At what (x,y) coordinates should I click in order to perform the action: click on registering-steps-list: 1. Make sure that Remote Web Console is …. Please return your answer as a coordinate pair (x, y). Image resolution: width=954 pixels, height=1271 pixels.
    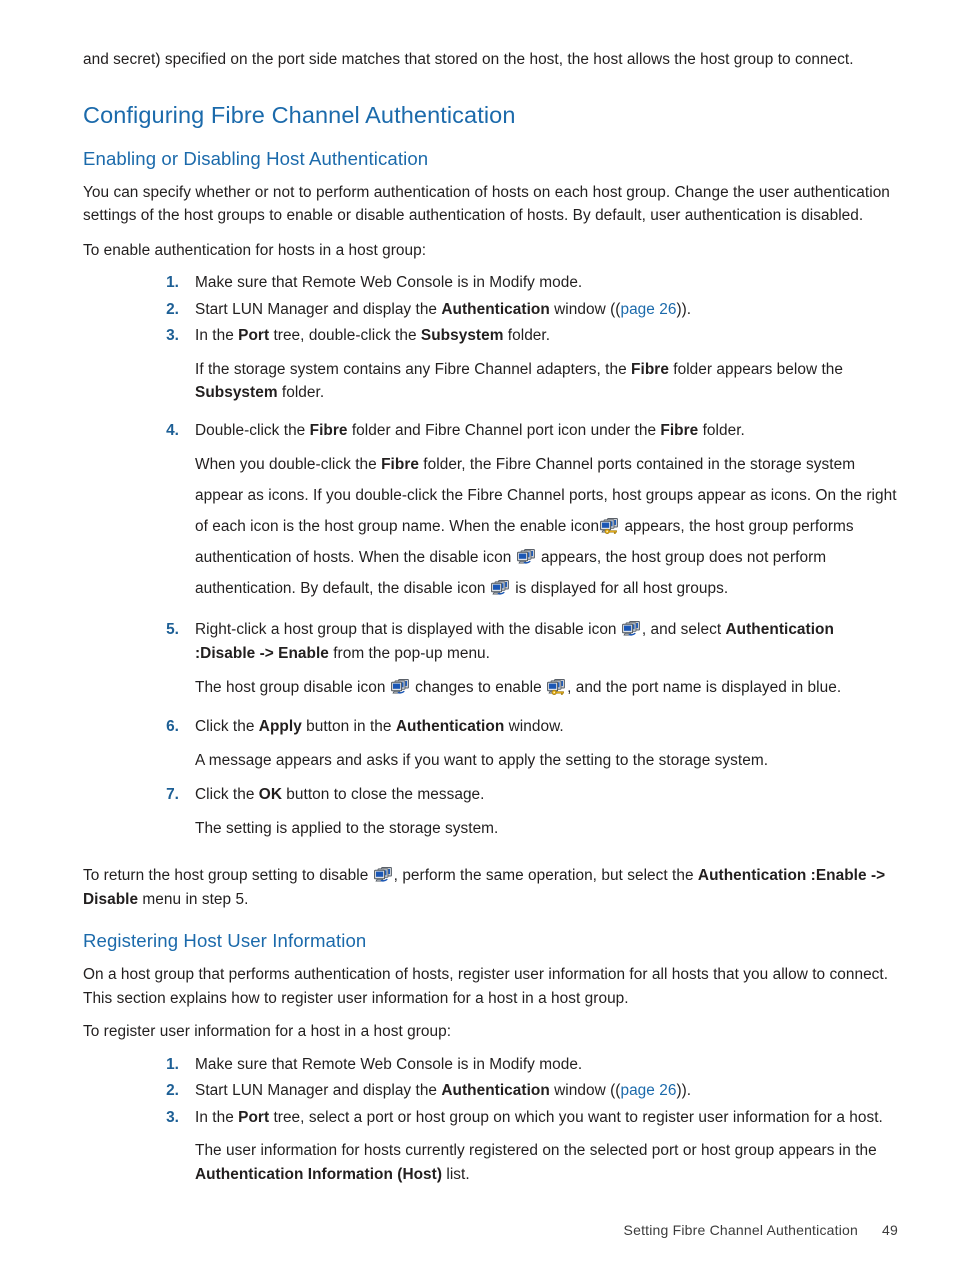
    Looking at the image, I should click on (525, 1120).